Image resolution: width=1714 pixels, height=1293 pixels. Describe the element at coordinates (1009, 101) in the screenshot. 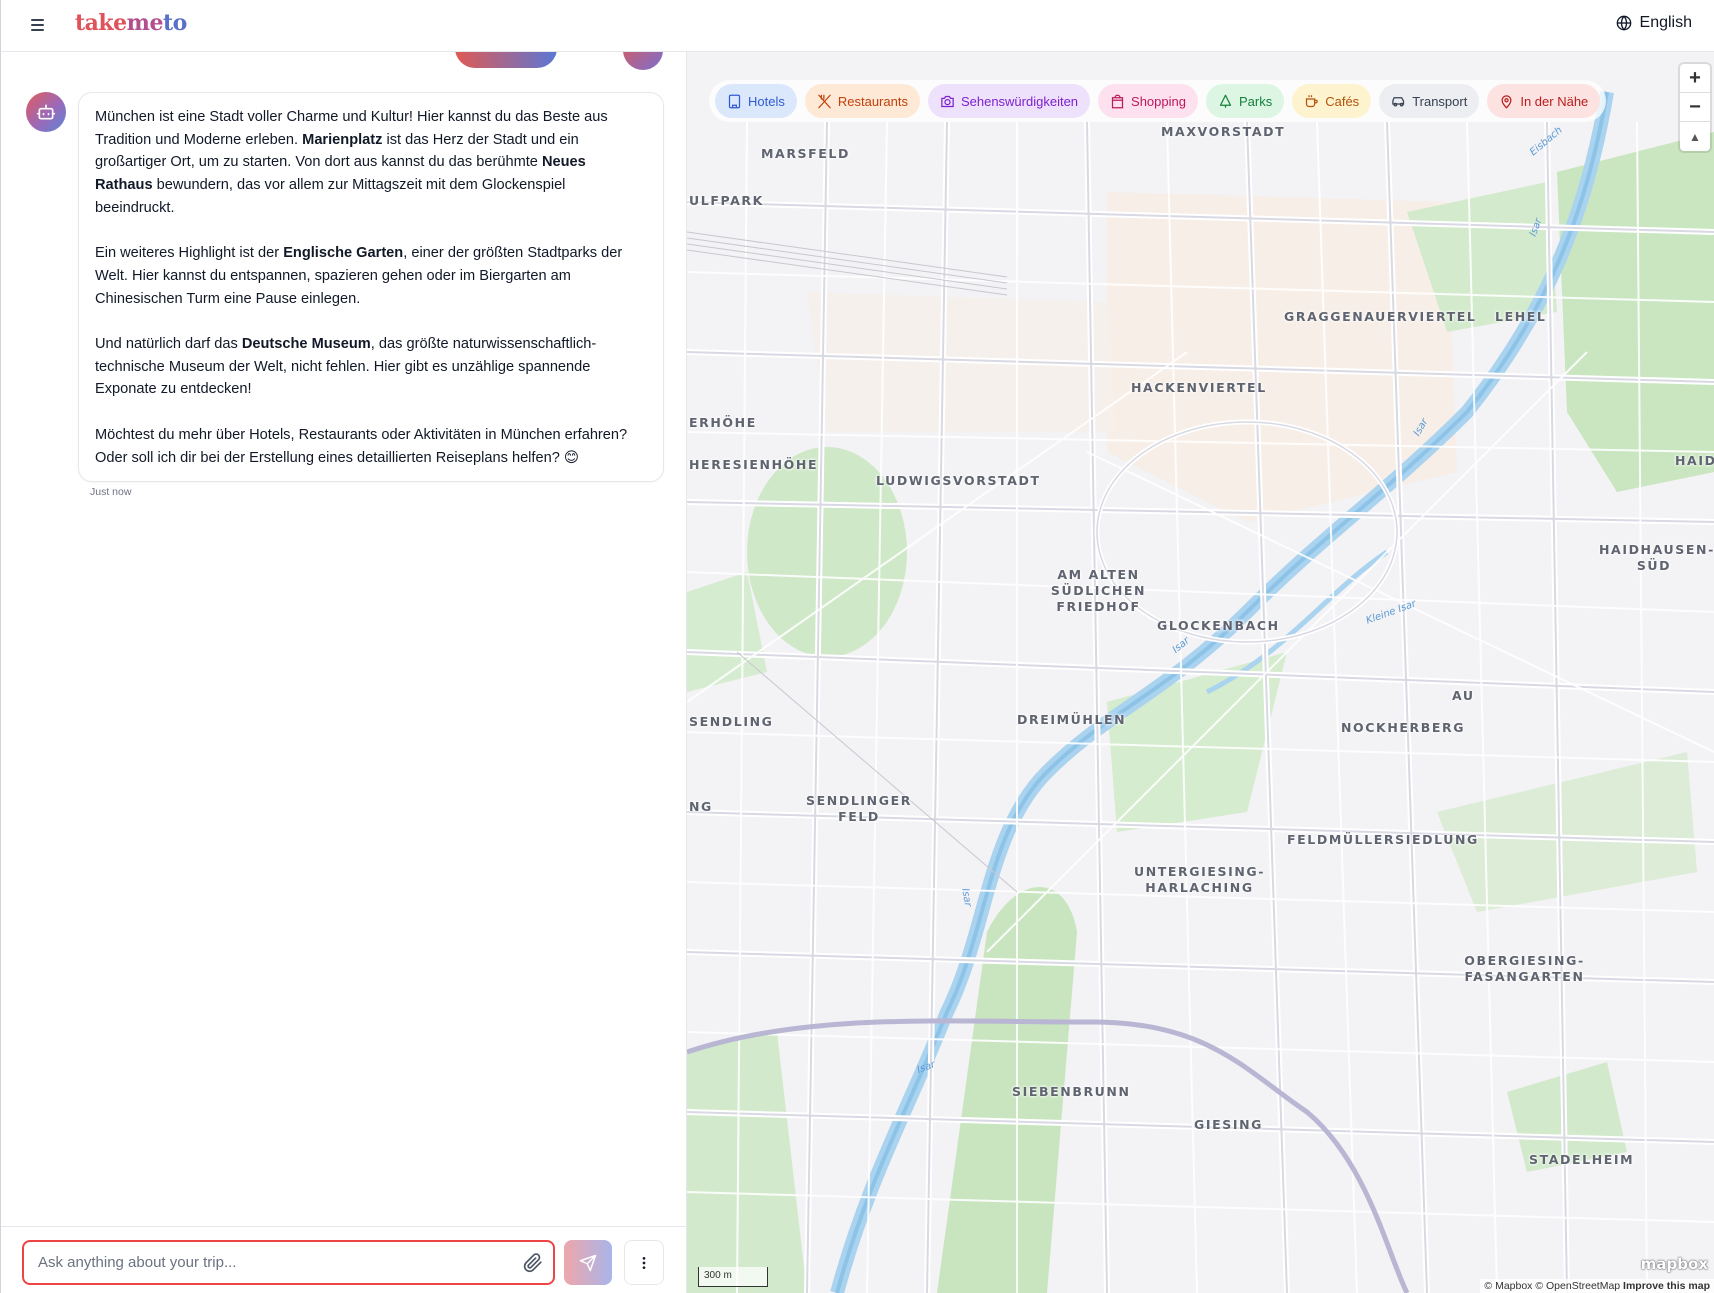

I see `filter-sights: Sehenswürdigkeiten` at that location.